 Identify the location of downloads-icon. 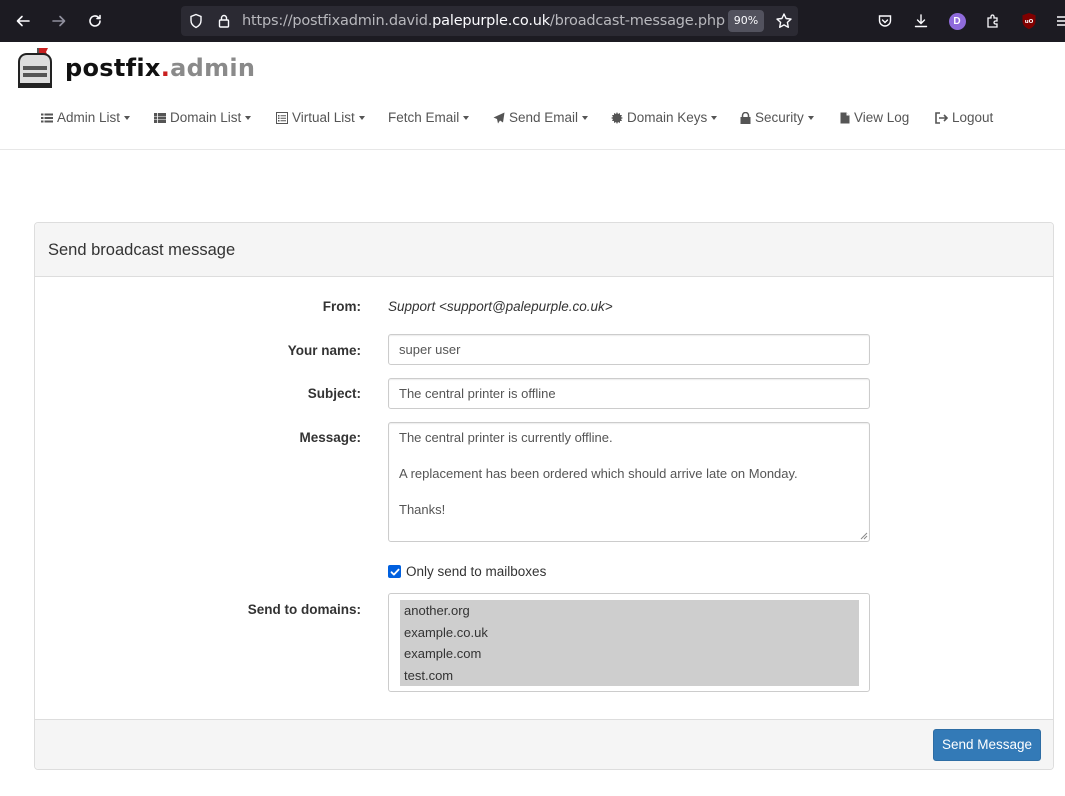
(921, 21).